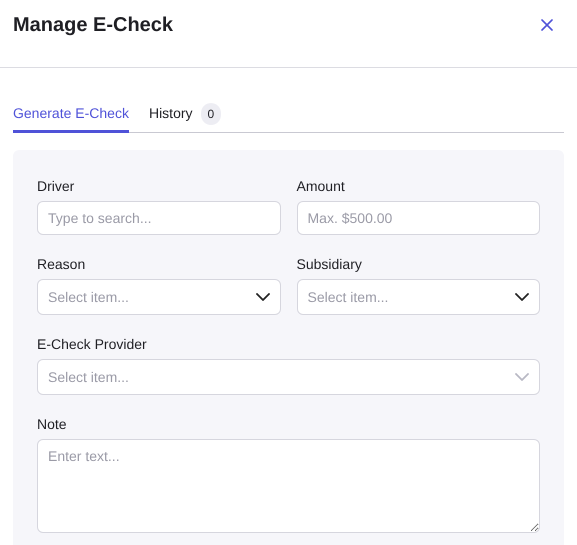 This screenshot has width=577, height=545. I want to click on field-label: Amount, so click(321, 186).